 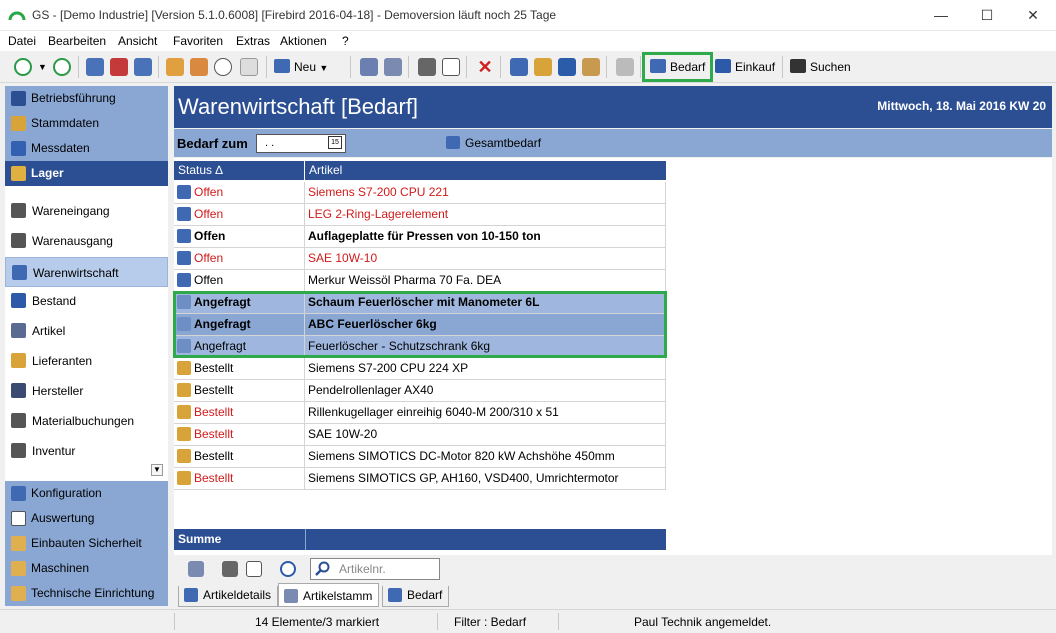 I want to click on article-cell: SAE 10W-20, so click(x=485, y=435).